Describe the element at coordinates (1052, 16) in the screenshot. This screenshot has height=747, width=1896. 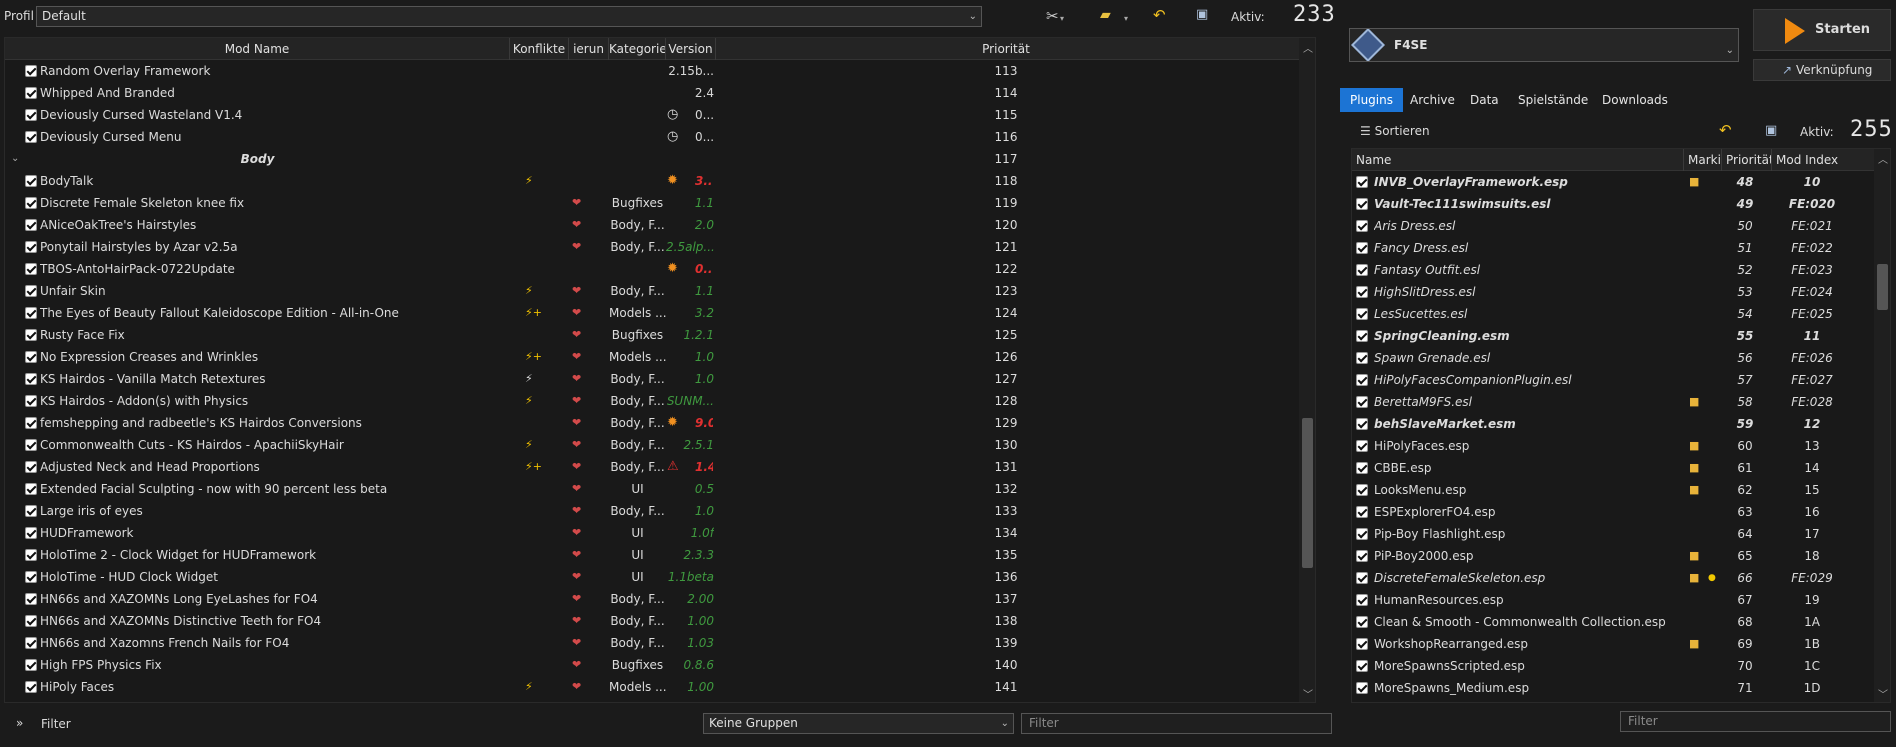
I see `tools-icon: ✂` at that location.